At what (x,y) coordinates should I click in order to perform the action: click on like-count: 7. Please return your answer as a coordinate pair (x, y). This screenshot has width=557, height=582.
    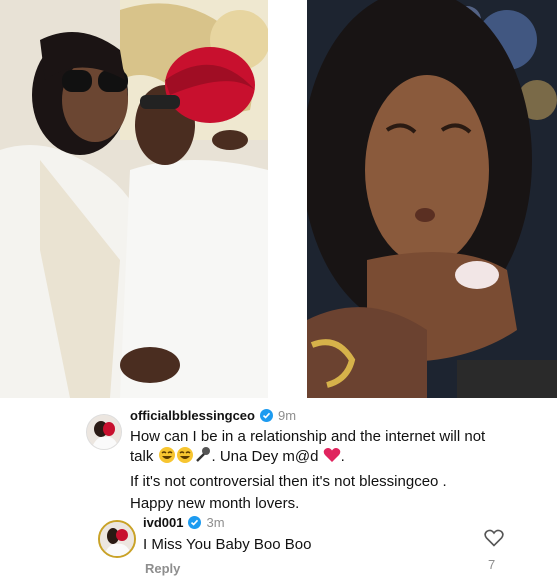
    Looking at the image, I should click on (492, 564).